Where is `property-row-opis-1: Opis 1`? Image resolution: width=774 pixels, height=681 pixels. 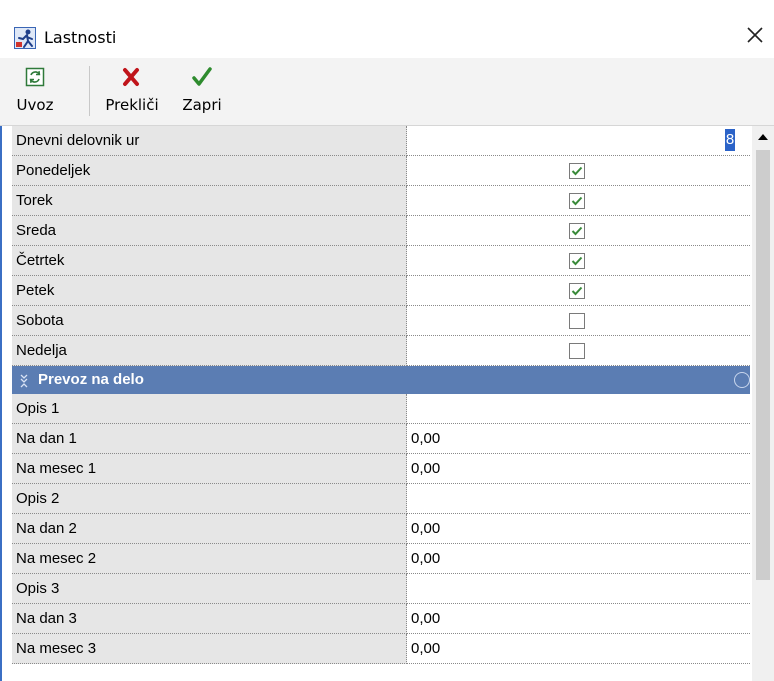 property-row-opis-1: Opis 1 is located at coordinates (381, 409).